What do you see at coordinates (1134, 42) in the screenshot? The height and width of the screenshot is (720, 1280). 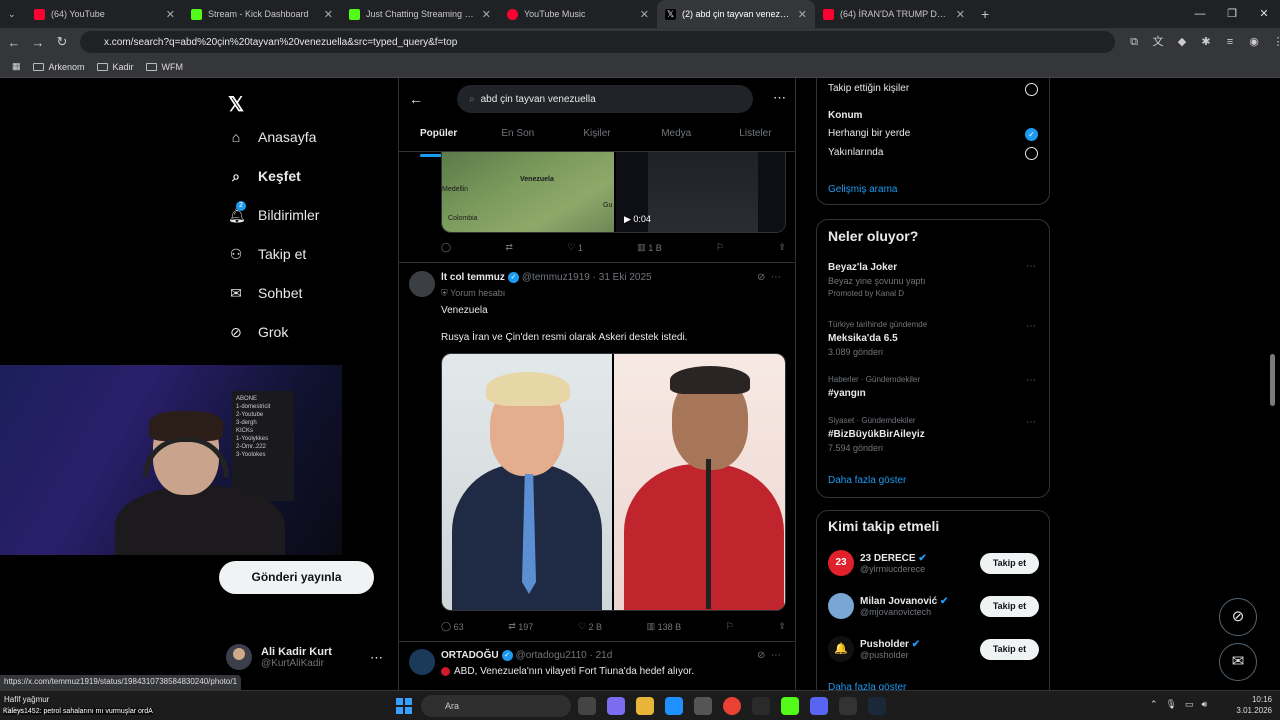 I see `extension-icon: ⧉` at bounding box center [1134, 42].